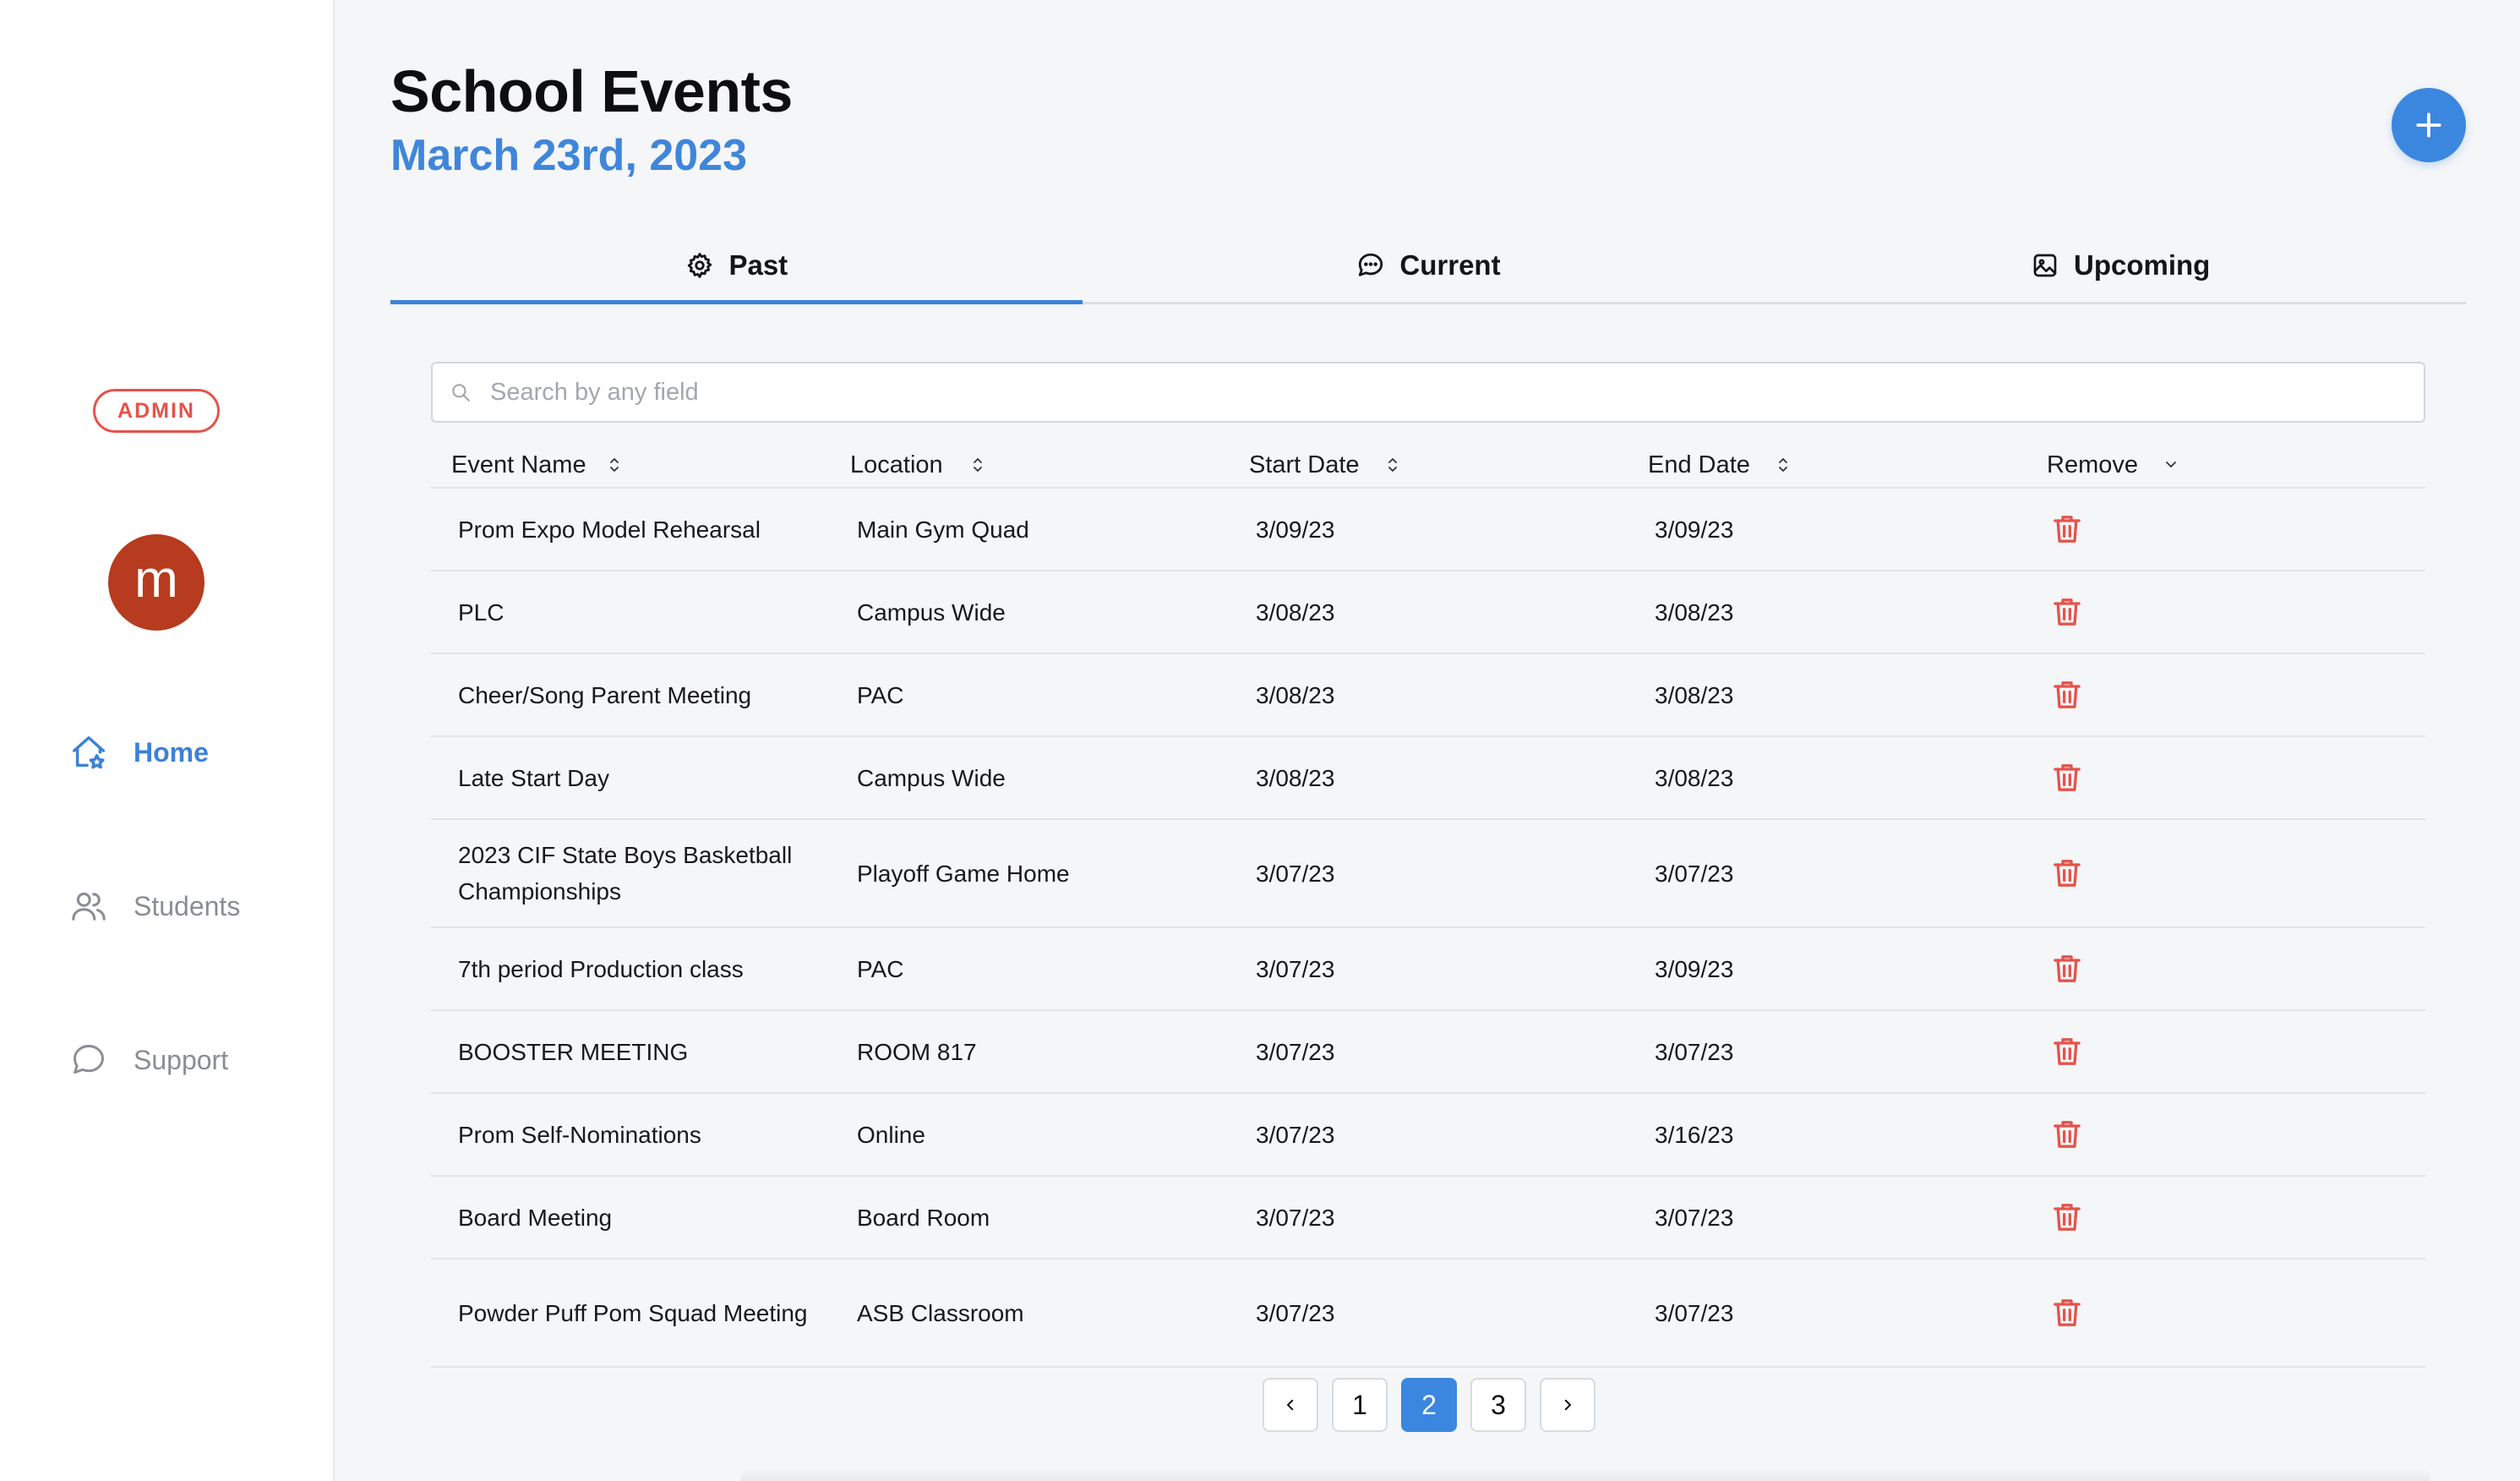 The height and width of the screenshot is (1481, 2520). Describe the element at coordinates (171, 752) in the screenshot. I see `sidebar-item-label: Home` at that location.